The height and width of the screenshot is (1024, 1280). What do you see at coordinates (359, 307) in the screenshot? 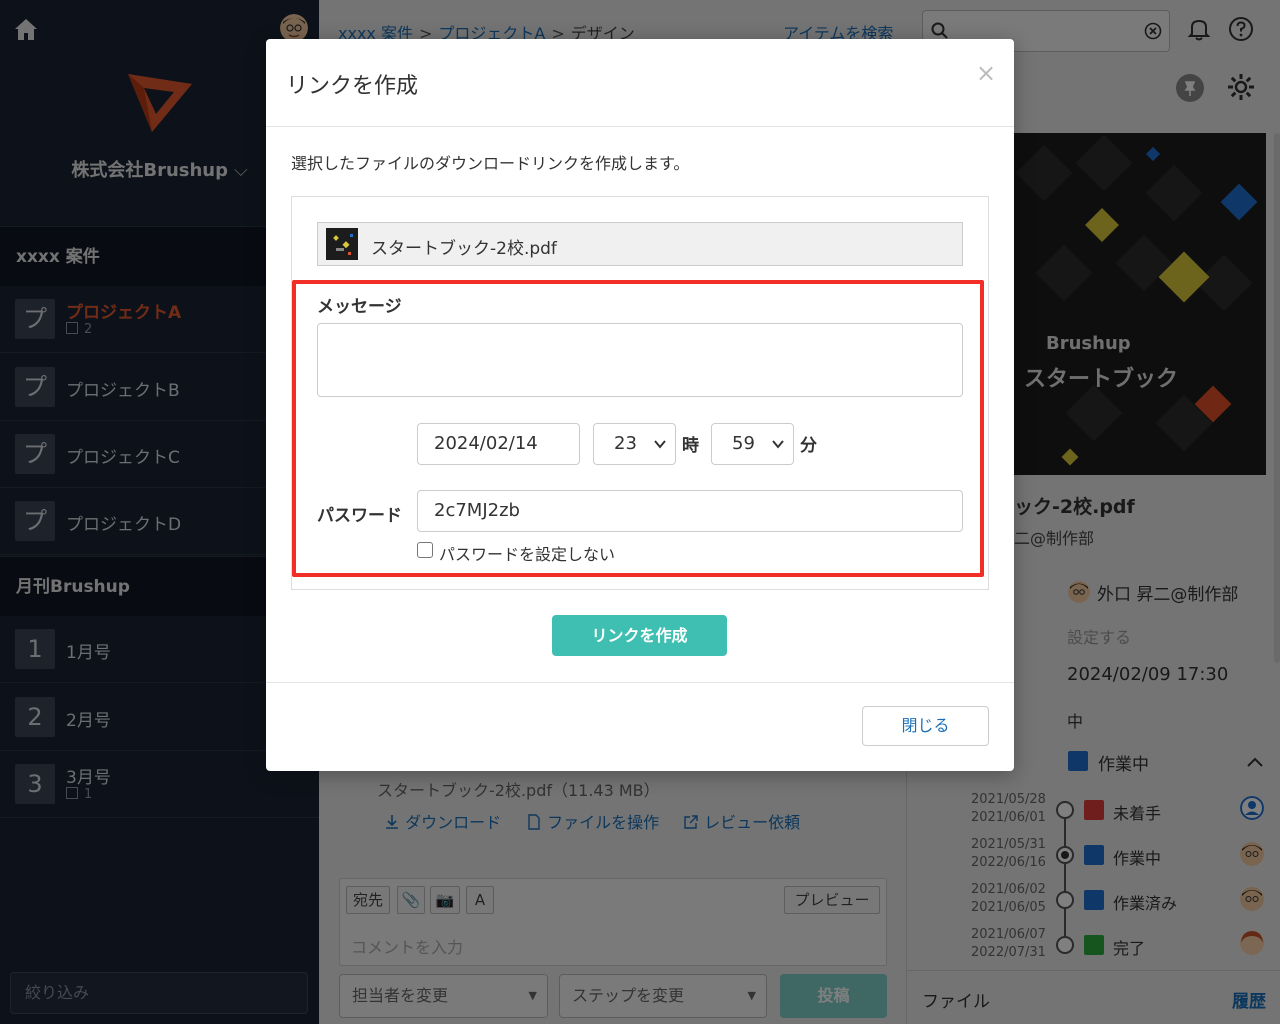
I see `message-label: メッセージ` at bounding box center [359, 307].